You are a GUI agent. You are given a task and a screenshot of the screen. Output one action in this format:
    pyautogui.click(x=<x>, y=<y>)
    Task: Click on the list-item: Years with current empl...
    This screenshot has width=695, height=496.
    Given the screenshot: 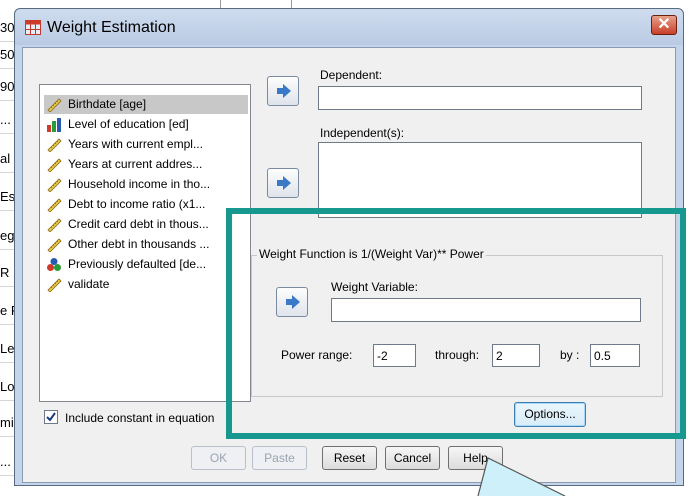 What is the action you would take?
    pyautogui.click(x=146, y=144)
    